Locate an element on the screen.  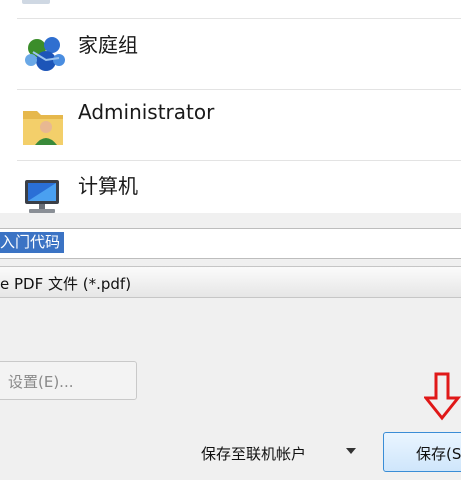
computer-icon is located at coordinates (42, 196).